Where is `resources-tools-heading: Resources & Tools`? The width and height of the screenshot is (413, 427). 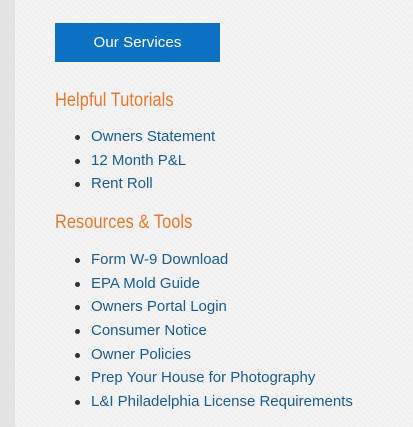 resources-tools-heading: Resources & Tools is located at coordinates (124, 222).